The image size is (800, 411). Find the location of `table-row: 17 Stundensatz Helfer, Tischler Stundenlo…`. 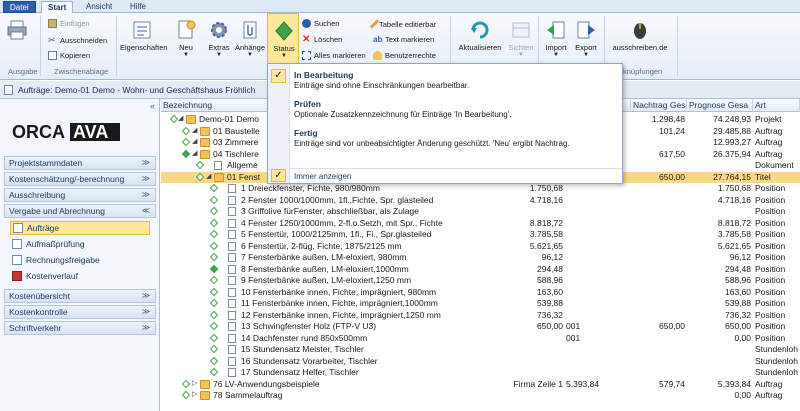

table-row: 17 Stundensatz Helfer, Tischler Stundenlo… is located at coordinates (480, 373).